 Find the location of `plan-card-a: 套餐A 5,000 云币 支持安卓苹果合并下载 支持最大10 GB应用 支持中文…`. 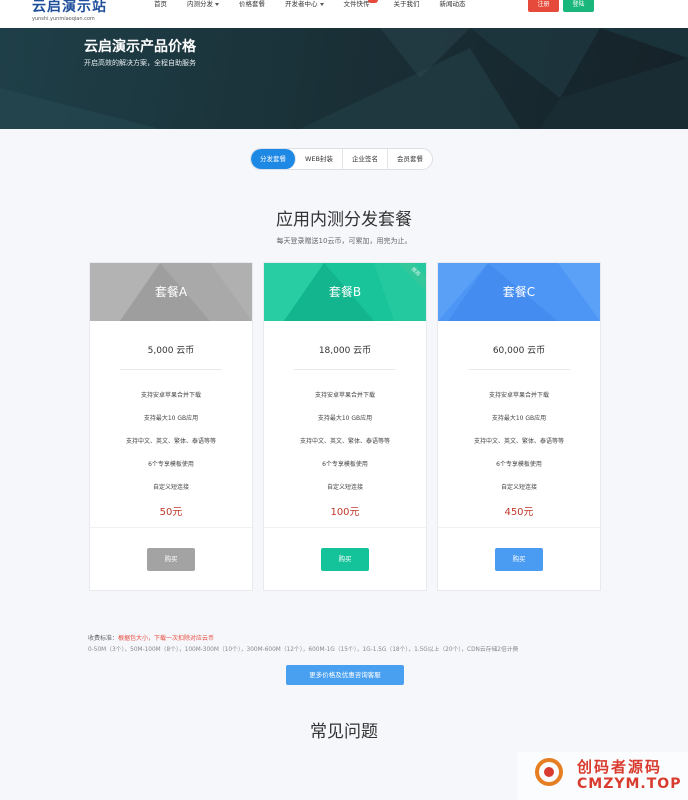

plan-card-a: 套餐A 5,000 云币 支持安卓苹果合并下载 支持最大10 GB应用 支持中文… is located at coordinates (171, 426).